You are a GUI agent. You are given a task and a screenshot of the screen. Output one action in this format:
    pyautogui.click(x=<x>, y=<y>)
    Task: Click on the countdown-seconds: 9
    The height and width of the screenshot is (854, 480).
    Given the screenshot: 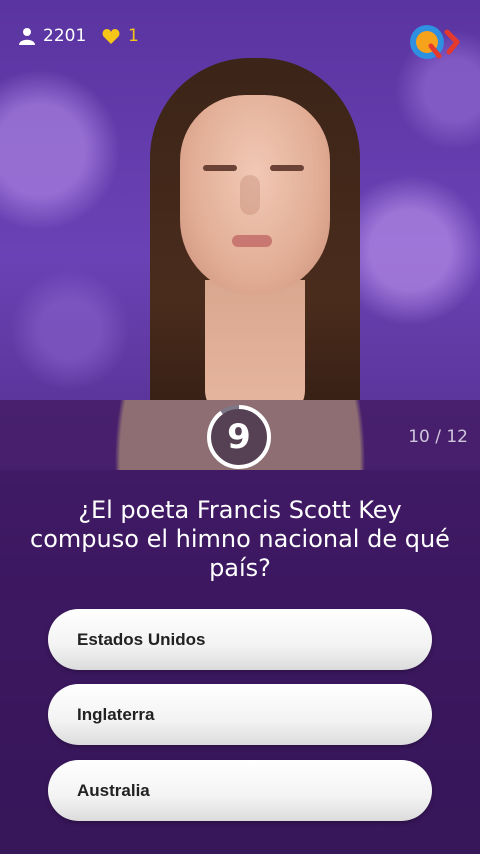 What is the action you would take?
    pyautogui.click(x=239, y=437)
    